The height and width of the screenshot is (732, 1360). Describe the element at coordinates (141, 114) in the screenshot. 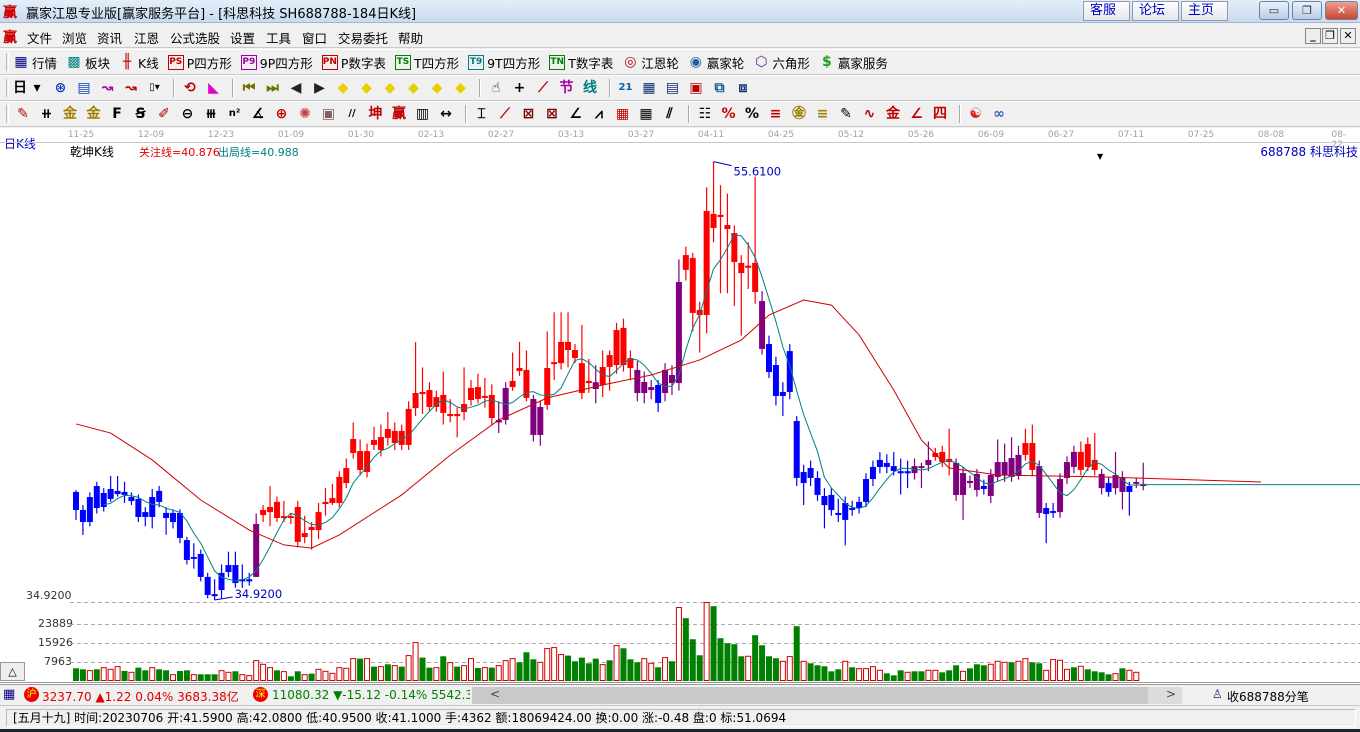

I see `cycle-icon: Ꞩ` at that location.